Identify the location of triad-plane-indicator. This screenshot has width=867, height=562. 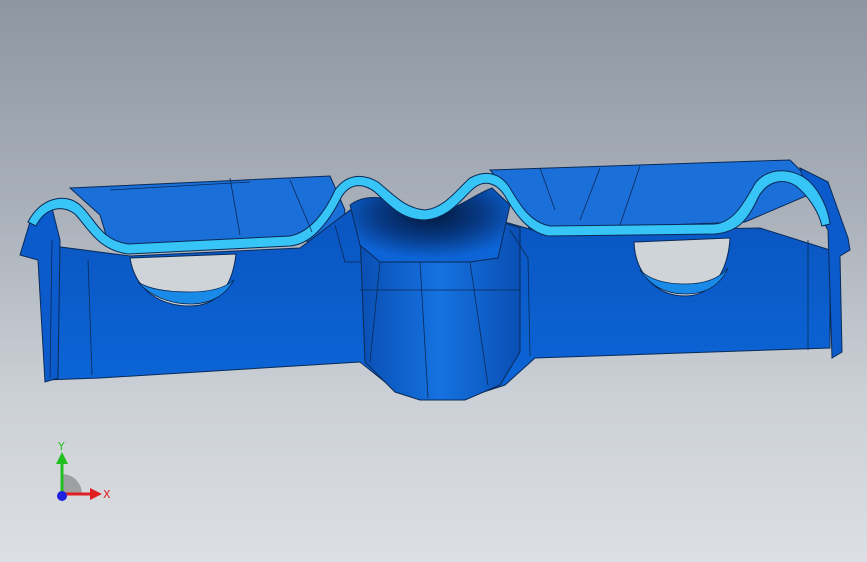
(72, 484).